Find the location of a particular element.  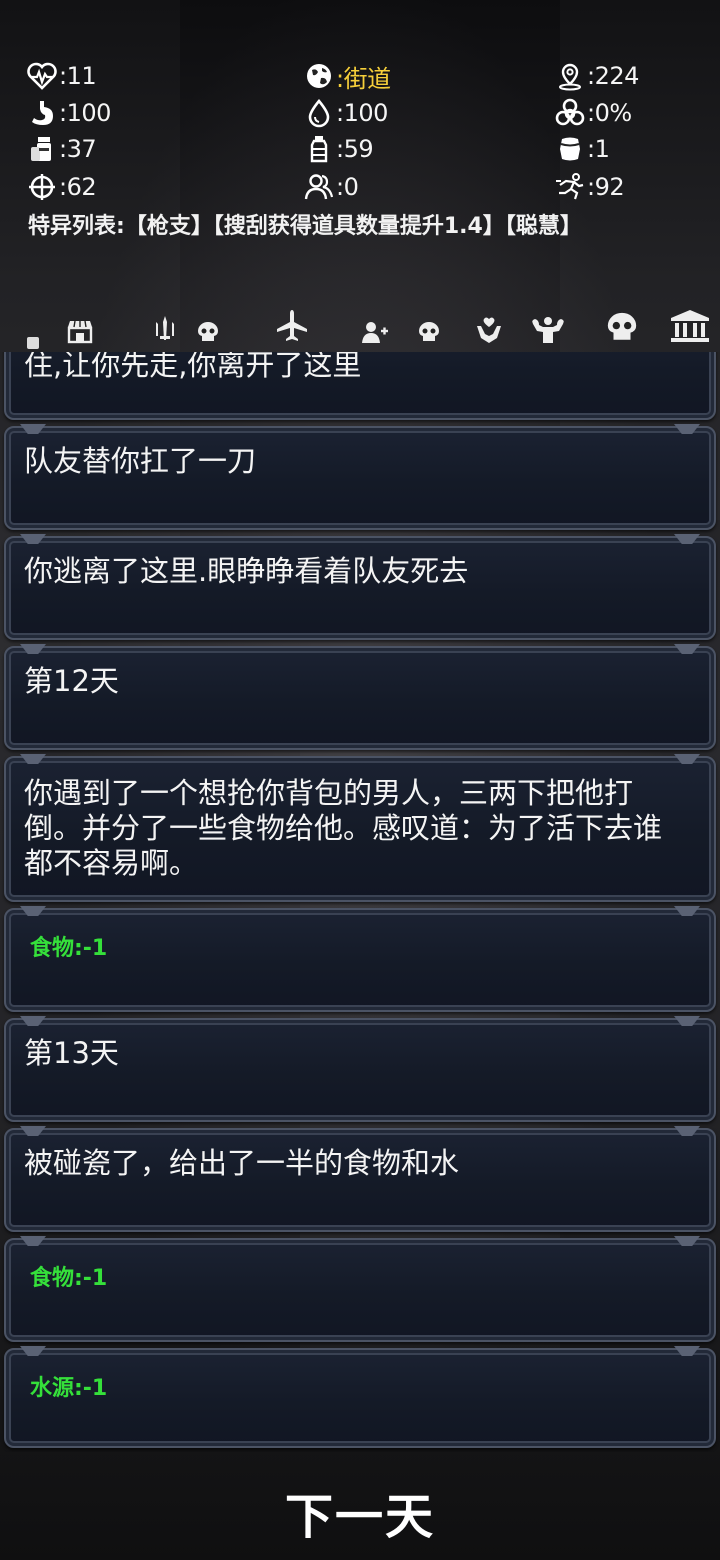

log-entry: 水源:-1 is located at coordinates (360, 1398).